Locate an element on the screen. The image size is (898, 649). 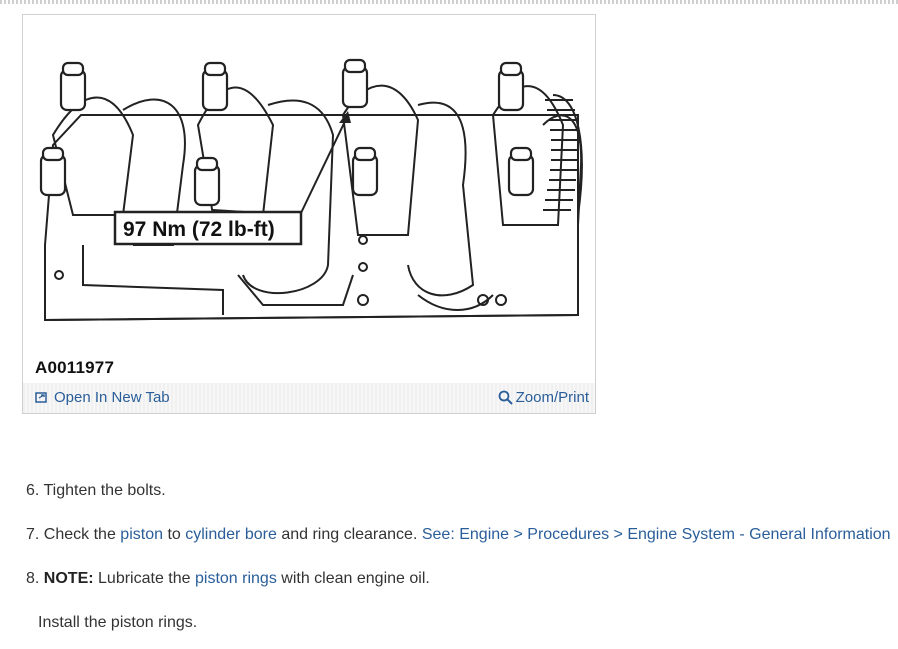
step-text: and ring clearance. is located at coordinates (349, 534).